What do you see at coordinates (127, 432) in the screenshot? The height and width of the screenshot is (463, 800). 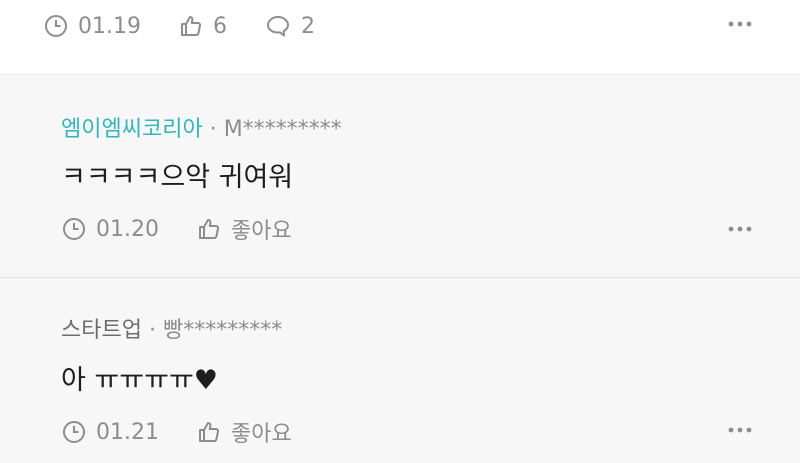 I see `reply-date: 01.21` at bounding box center [127, 432].